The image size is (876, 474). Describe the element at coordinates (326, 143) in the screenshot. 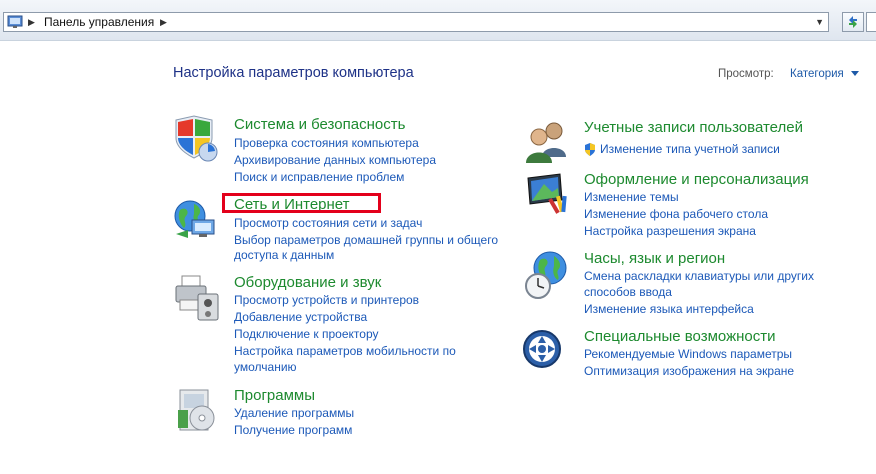

I see `link-check-computer-status: Проверка состояния компьютера` at that location.